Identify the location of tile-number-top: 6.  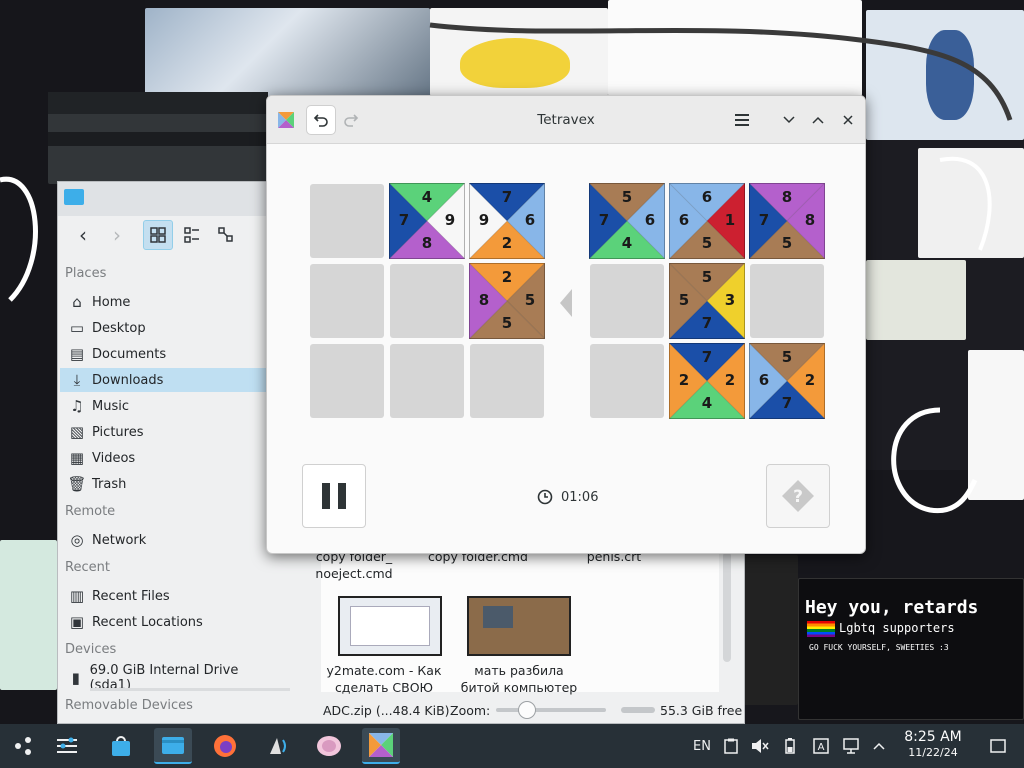
(707, 197).